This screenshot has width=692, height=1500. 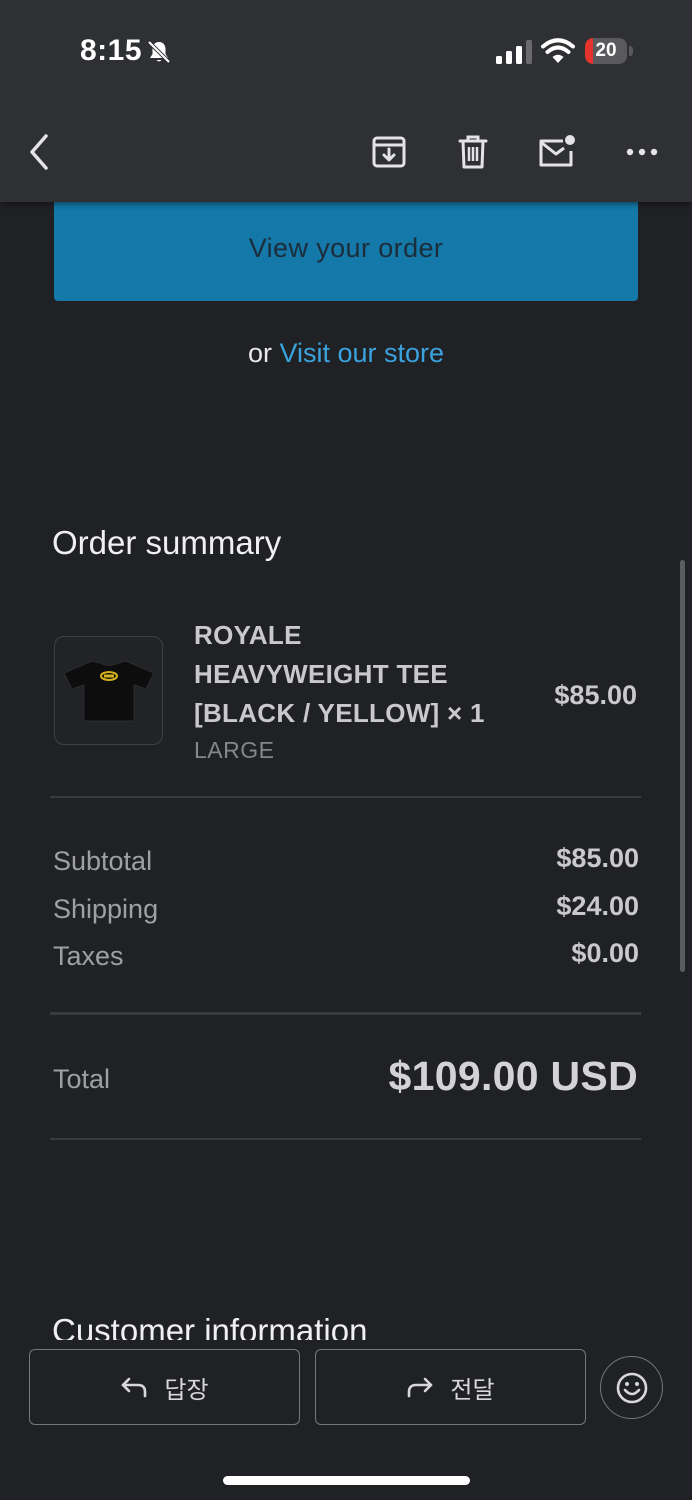 I want to click on total-label: Total, so click(x=82, y=1079).